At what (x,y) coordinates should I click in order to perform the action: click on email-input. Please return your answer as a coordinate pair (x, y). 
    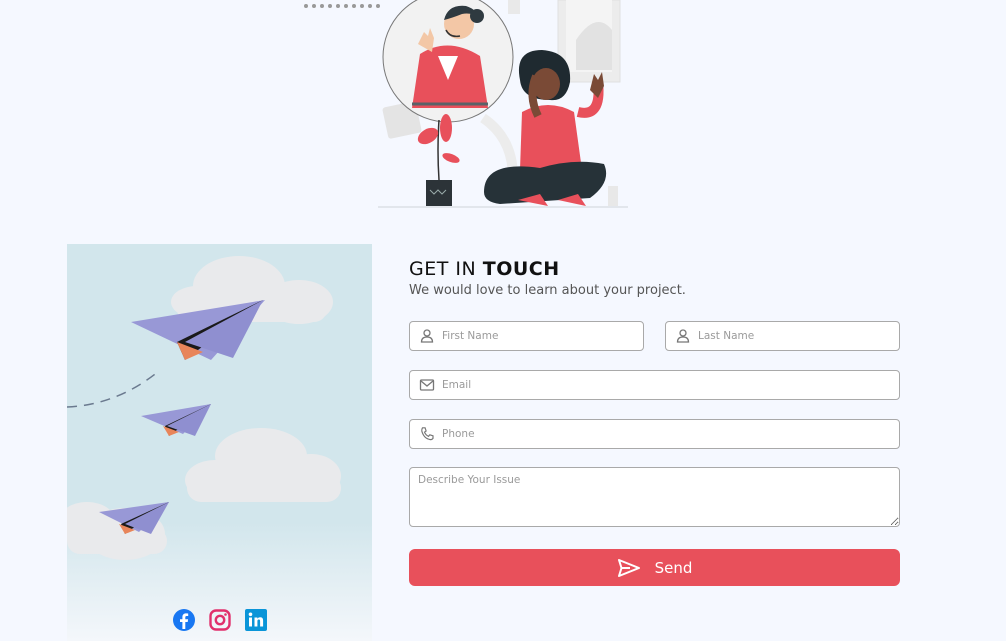
    Looking at the image, I should click on (670, 385).